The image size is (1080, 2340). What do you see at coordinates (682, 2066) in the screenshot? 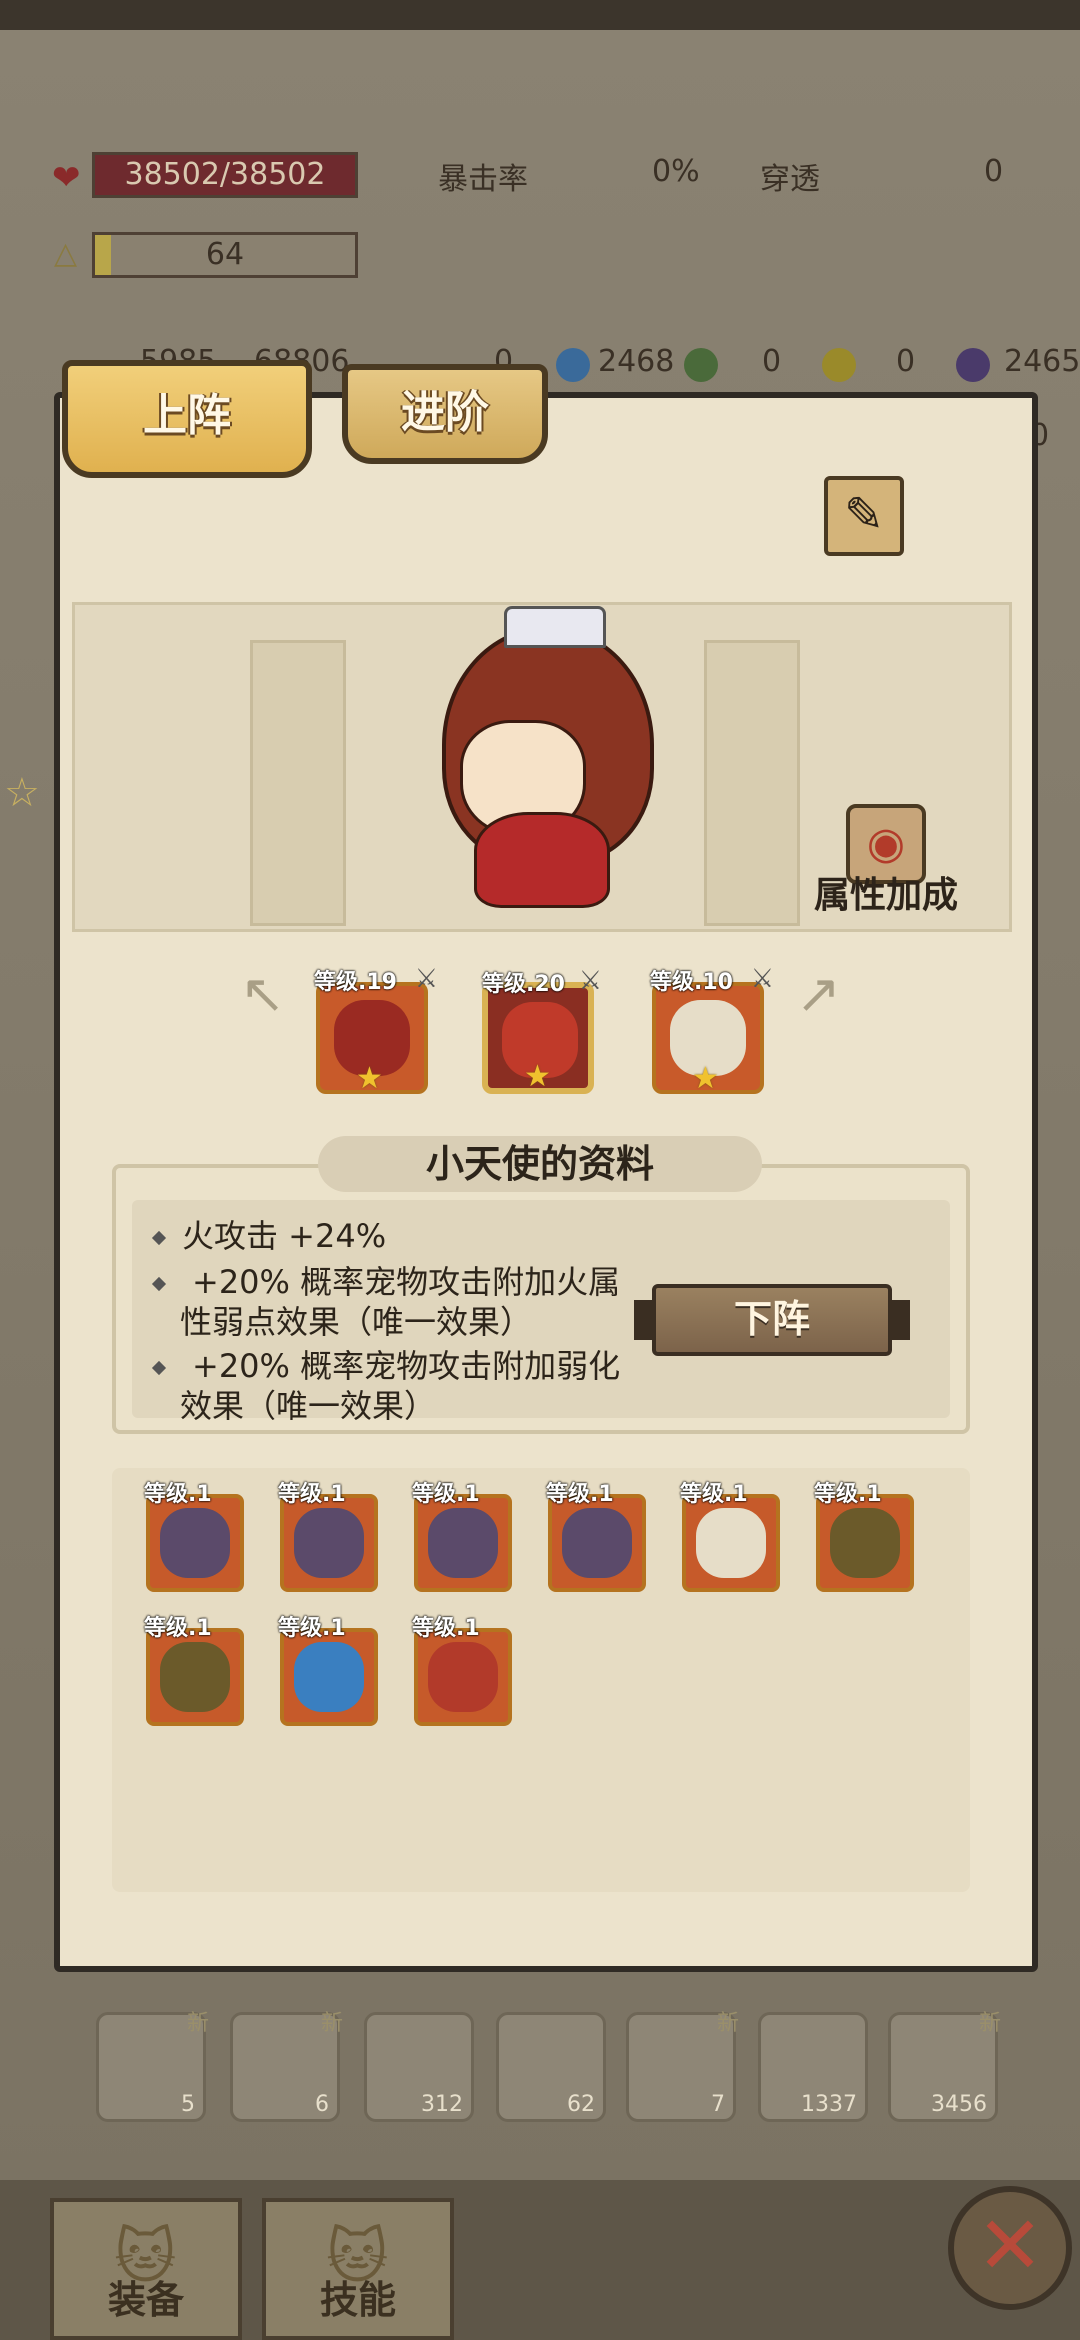
I see `bg-item-slot: 7新` at bounding box center [682, 2066].